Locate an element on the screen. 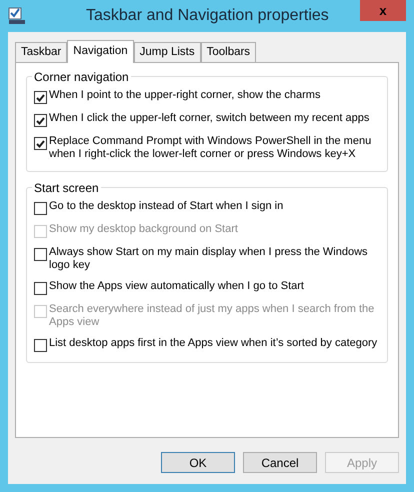 The height and width of the screenshot is (492, 414). dialog-button: OK is located at coordinates (198, 462).